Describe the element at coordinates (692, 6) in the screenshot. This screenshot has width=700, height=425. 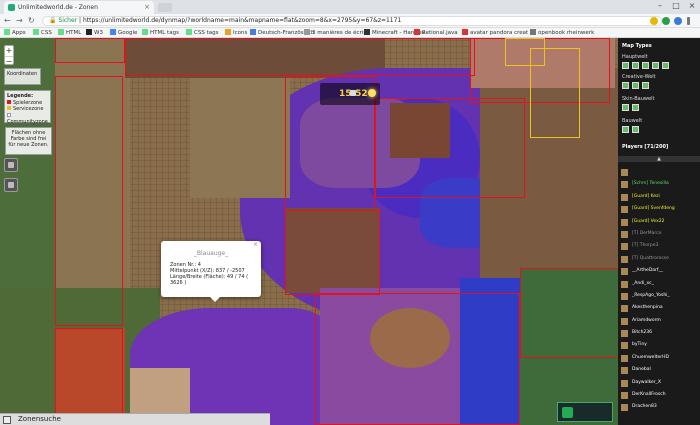
I see `close-window-icon: ×` at that location.